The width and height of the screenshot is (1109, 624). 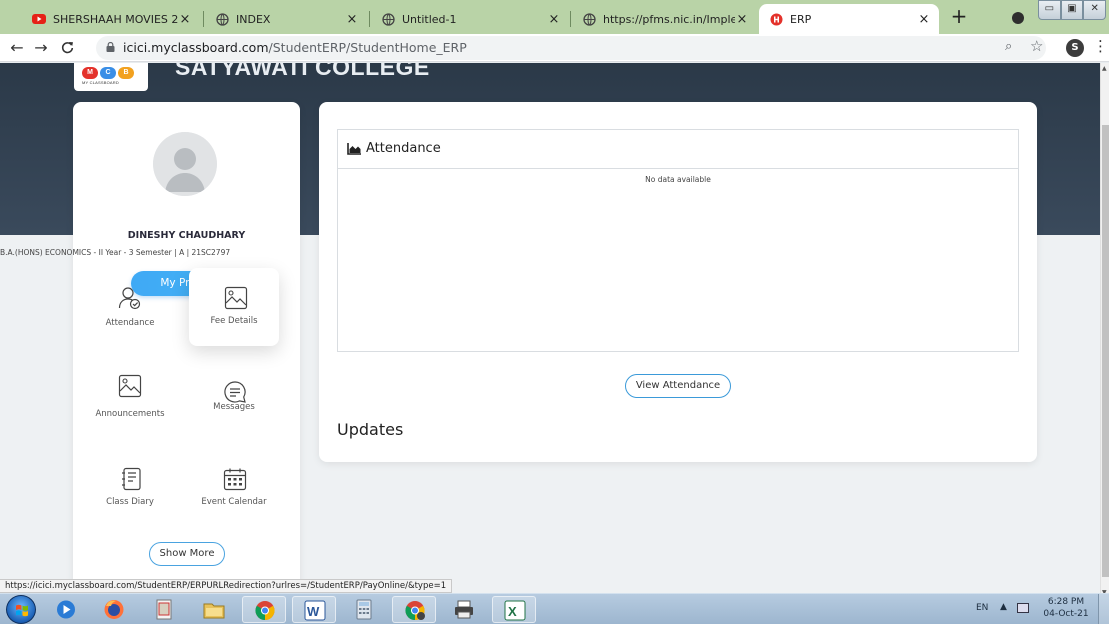 I want to click on excel-icon: X, so click(x=515, y=610).